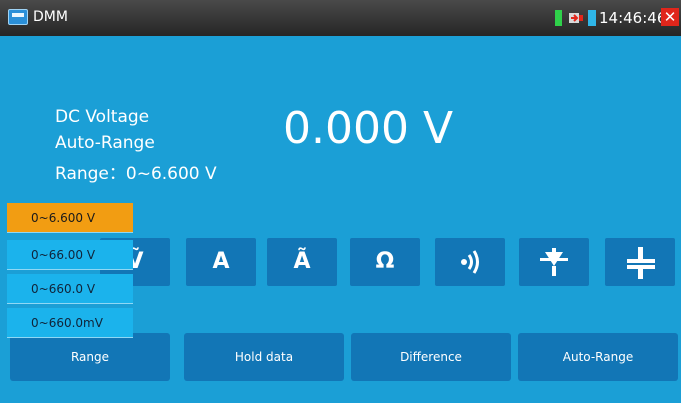 The width and height of the screenshot is (681, 403). I want to click on dc-current-button: A, so click(221, 262).